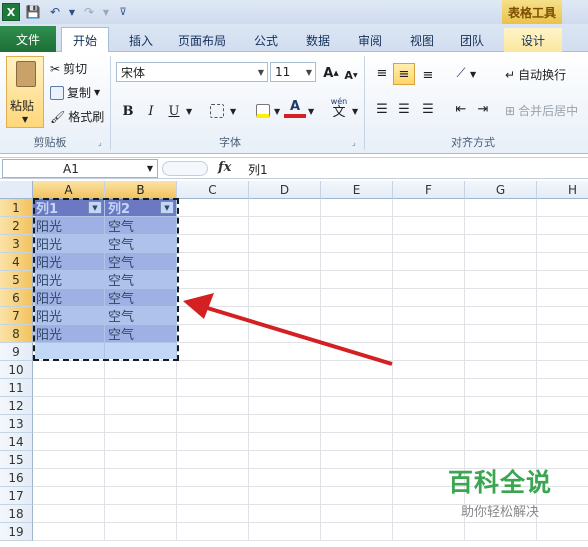 This screenshot has height=547, width=588. What do you see at coordinates (351, 75) in the screenshot?
I see `shrink-font-button: A ▼` at bounding box center [351, 75].